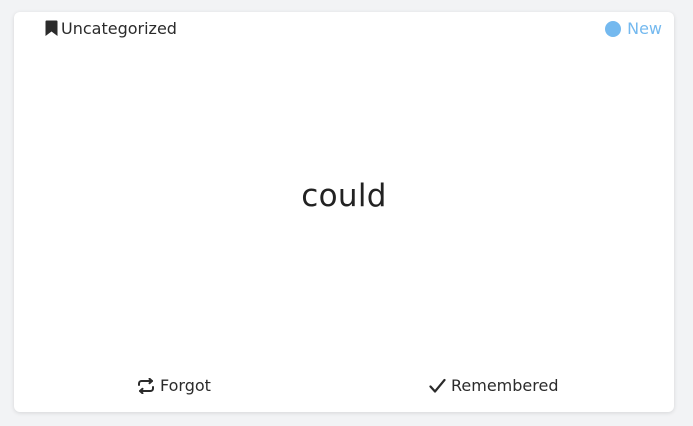 This screenshot has width=693, height=426. I want to click on category-tag: Uncategorized, so click(111, 28).